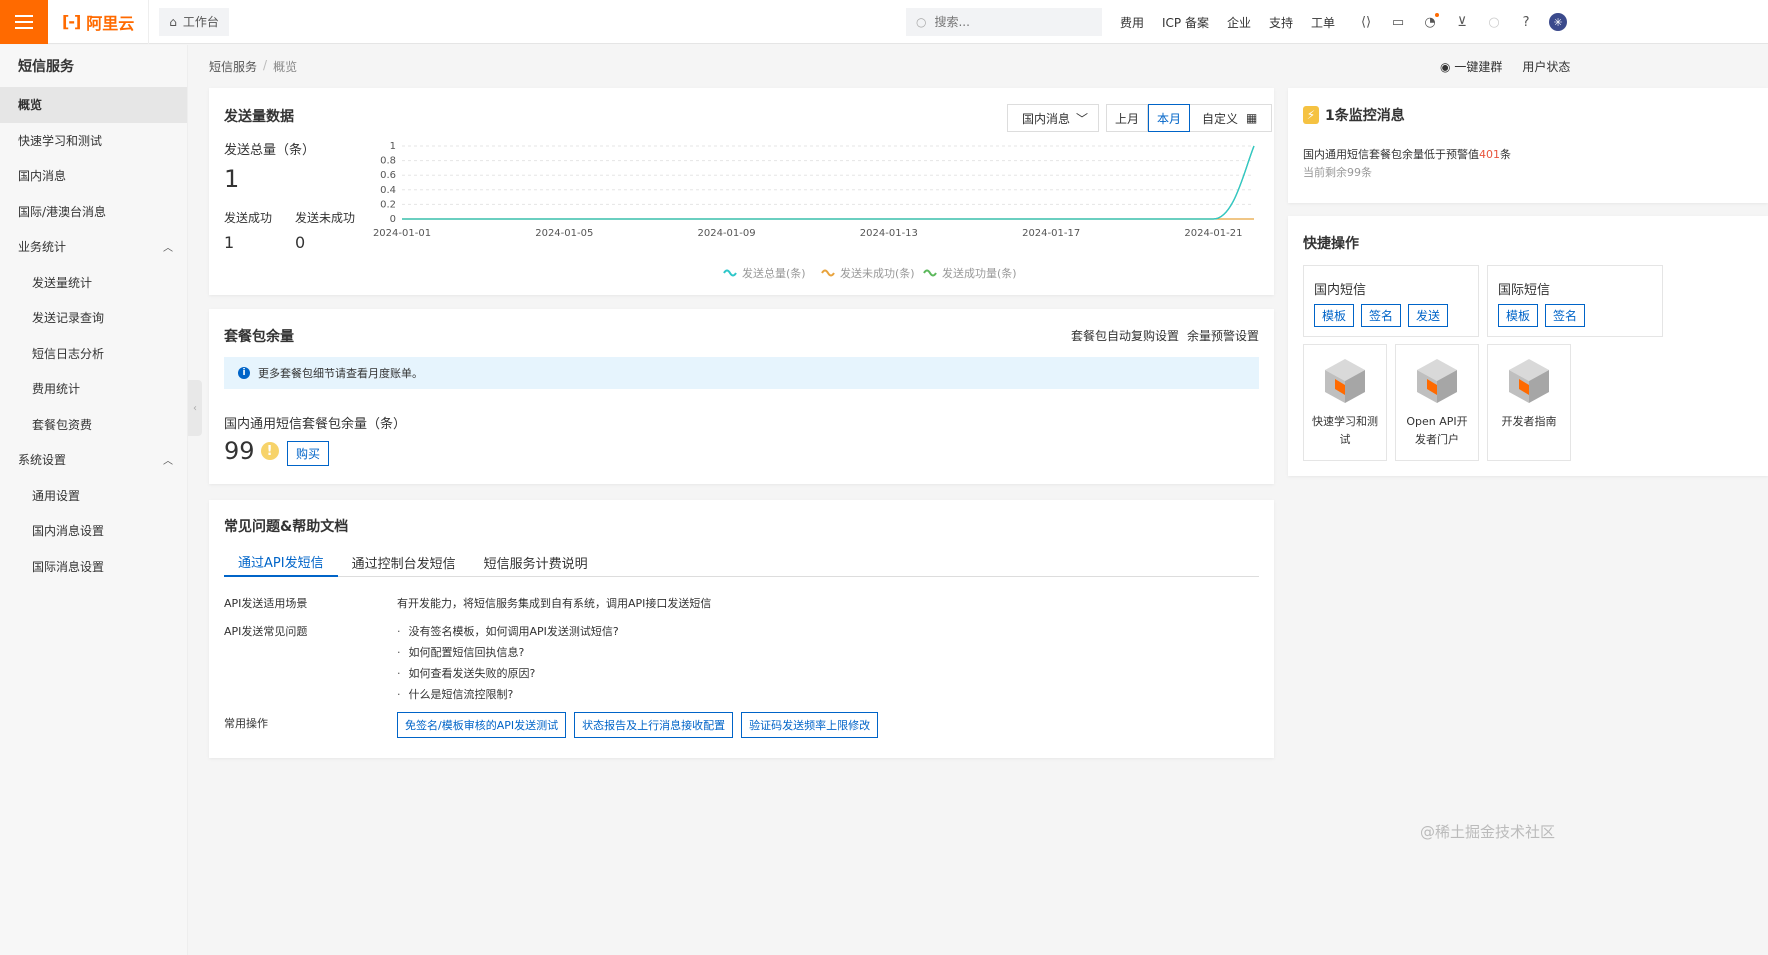  Describe the element at coordinates (654, 725) in the screenshot. I see `op-status-report-button: 状态报告及上行消息接收配置` at that location.